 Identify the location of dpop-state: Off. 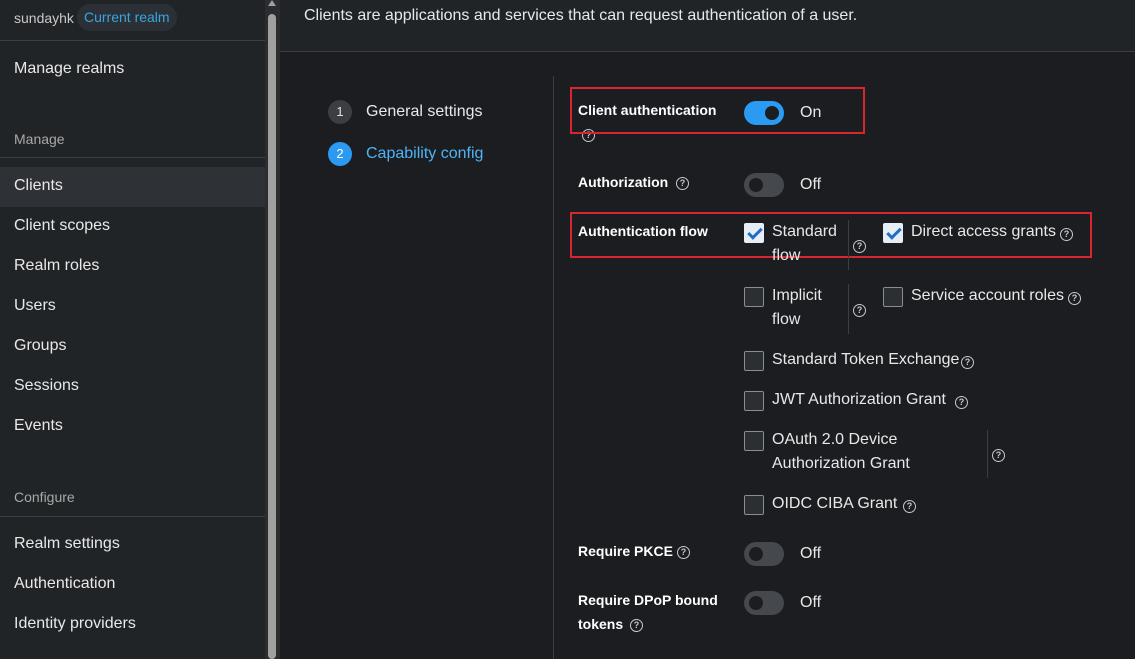
(811, 602).